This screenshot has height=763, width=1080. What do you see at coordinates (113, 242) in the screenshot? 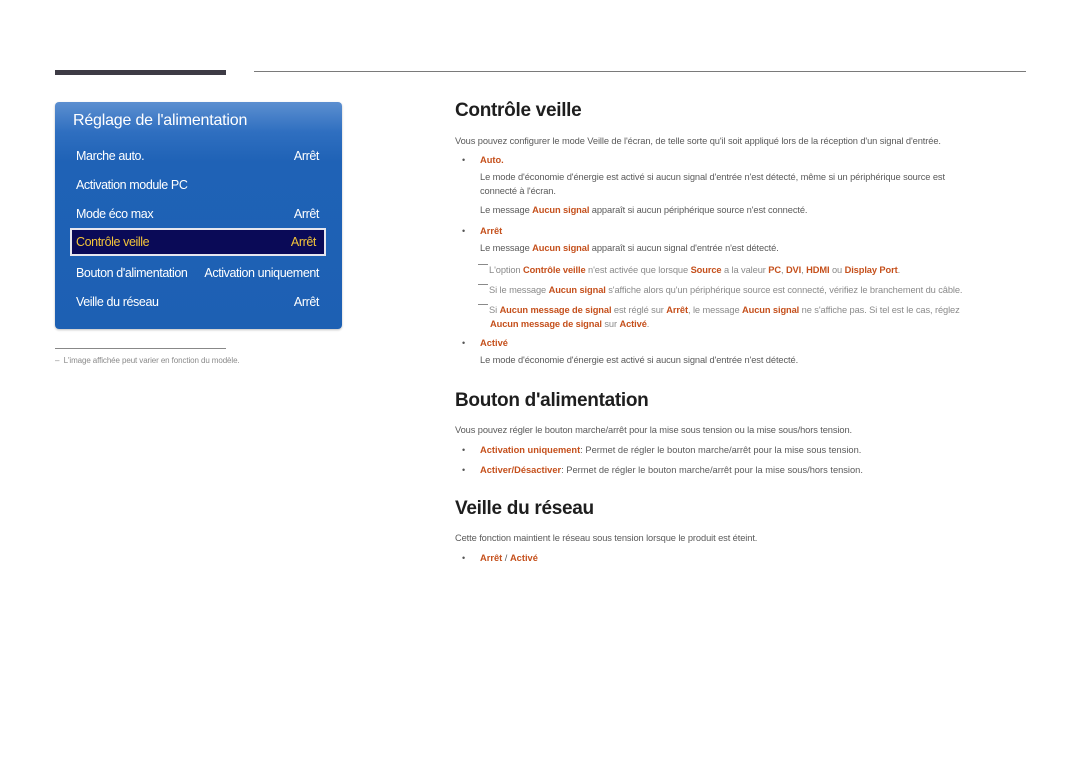
I see `osd-item-label: Contrôle veille` at bounding box center [113, 242].